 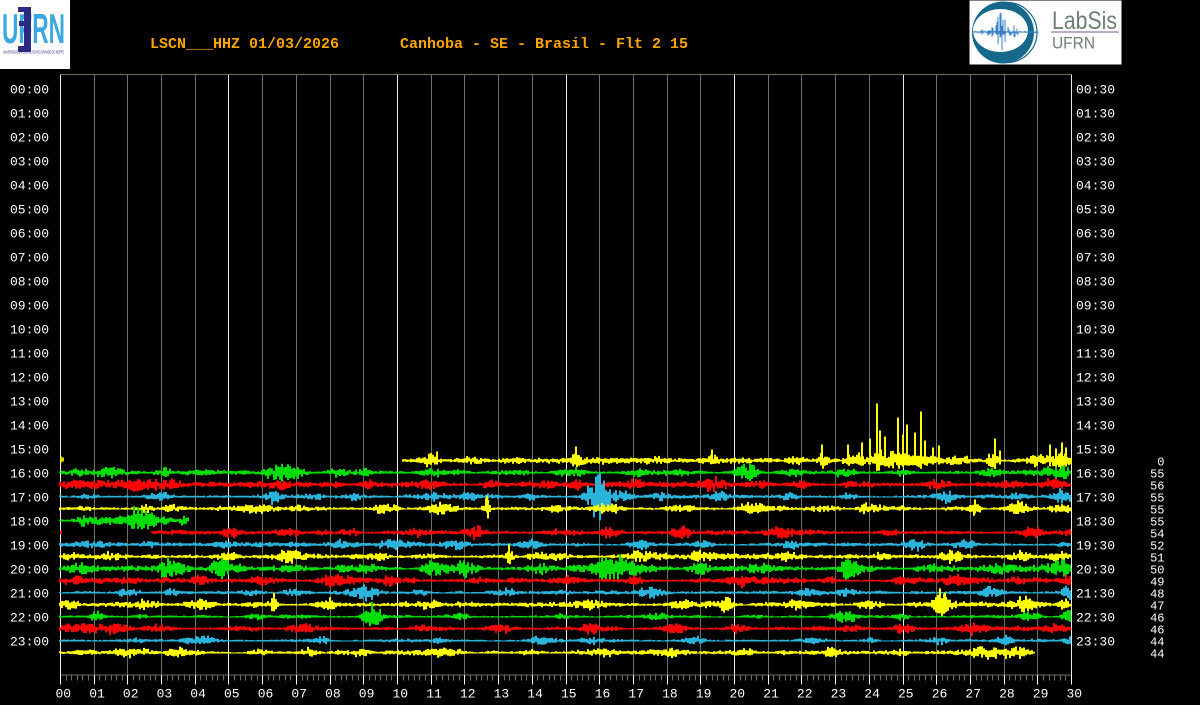 What do you see at coordinates (266, 694) in the screenshot?
I see `svg-text: 06` at bounding box center [266, 694].